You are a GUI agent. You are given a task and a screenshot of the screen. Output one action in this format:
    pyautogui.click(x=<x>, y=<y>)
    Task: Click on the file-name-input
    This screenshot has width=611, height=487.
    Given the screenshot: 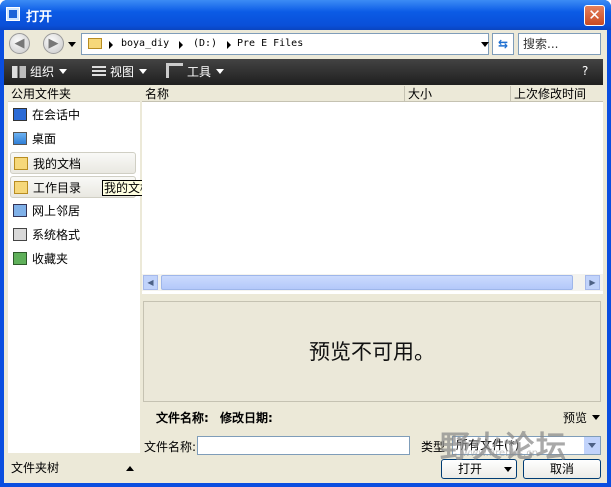 What is the action you would take?
    pyautogui.click(x=303, y=445)
    